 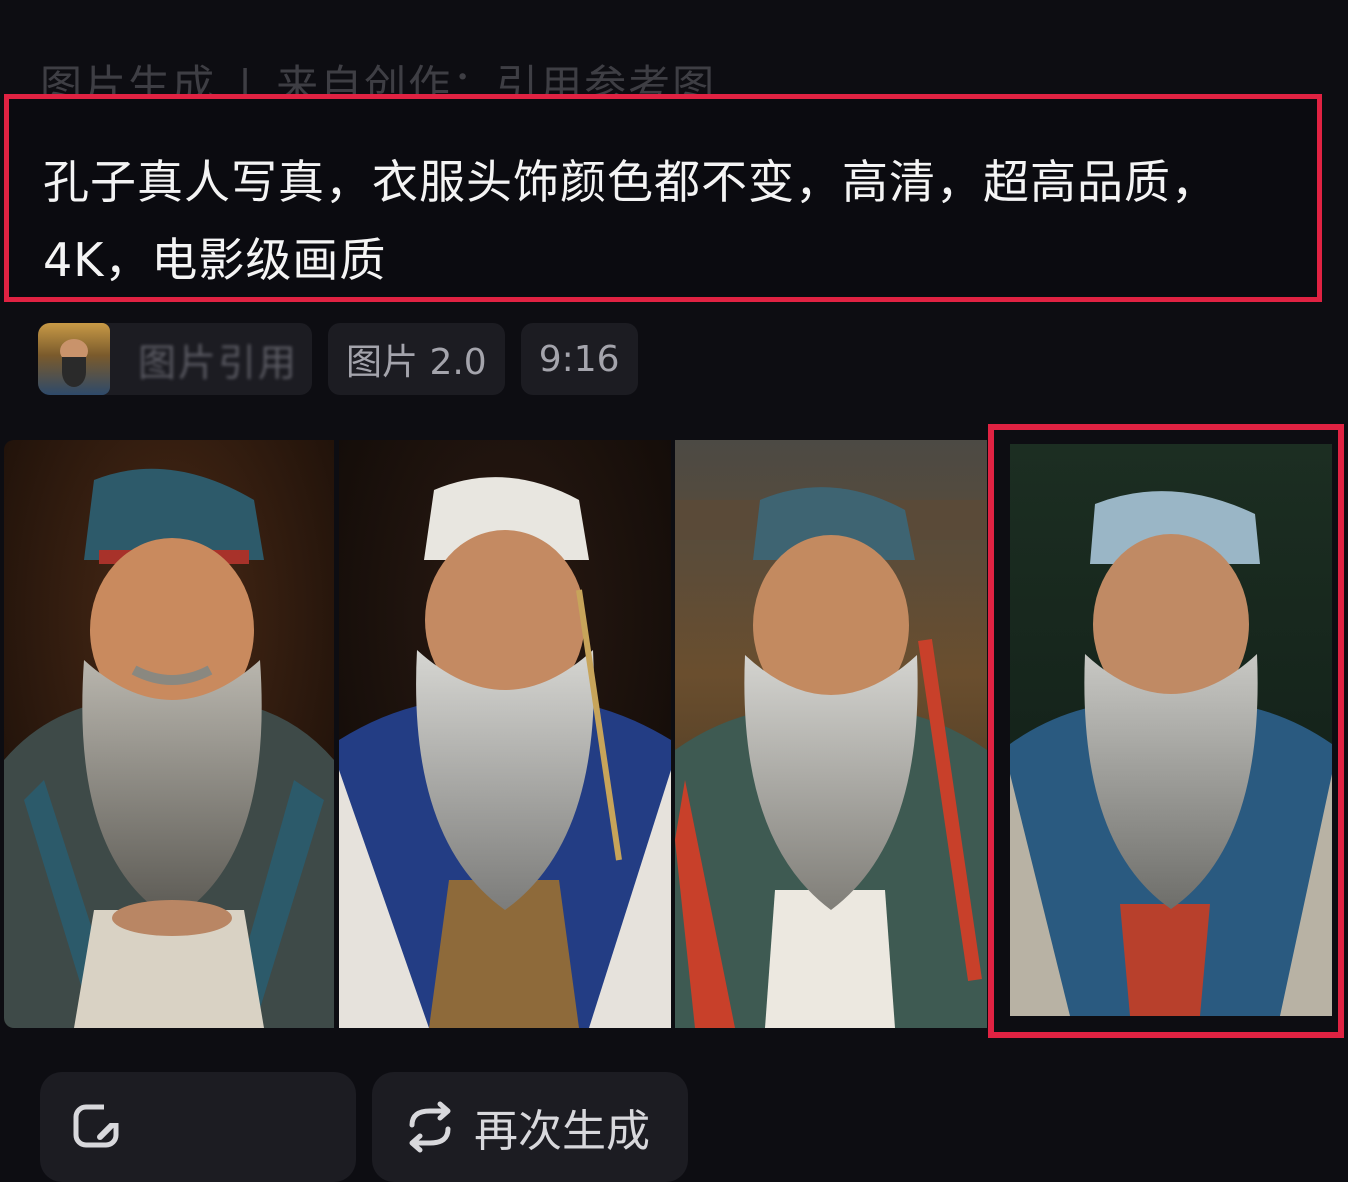 I want to click on generation-meta-row: 图片引用 图片 2.0 9:16, so click(x=346, y=359).